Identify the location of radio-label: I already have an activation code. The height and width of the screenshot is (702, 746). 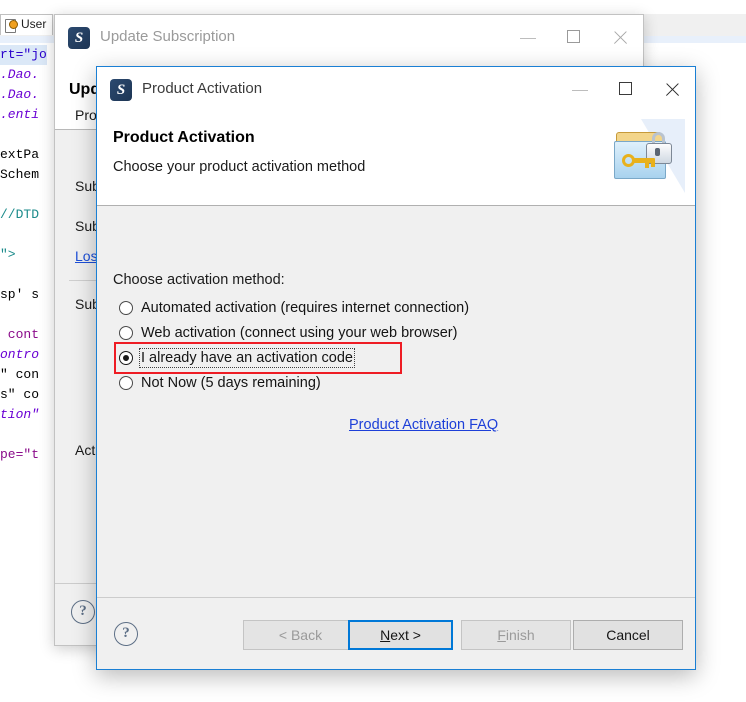
(247, 358).